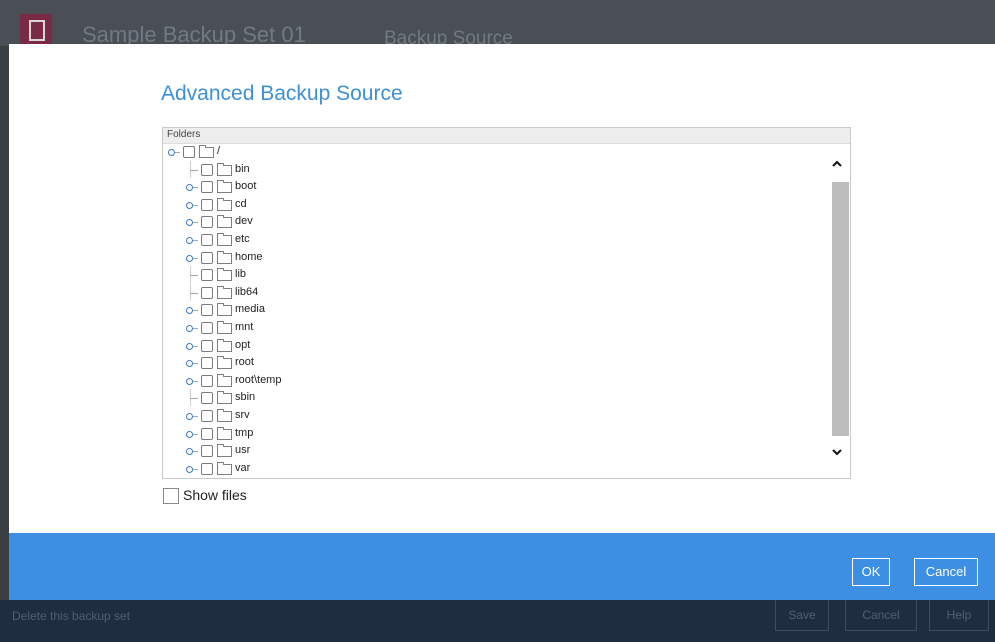  What do you see at coordinates (425, 398) in the screenshot?
I see `tree-row: sbin` at bounding box center [425, 398].